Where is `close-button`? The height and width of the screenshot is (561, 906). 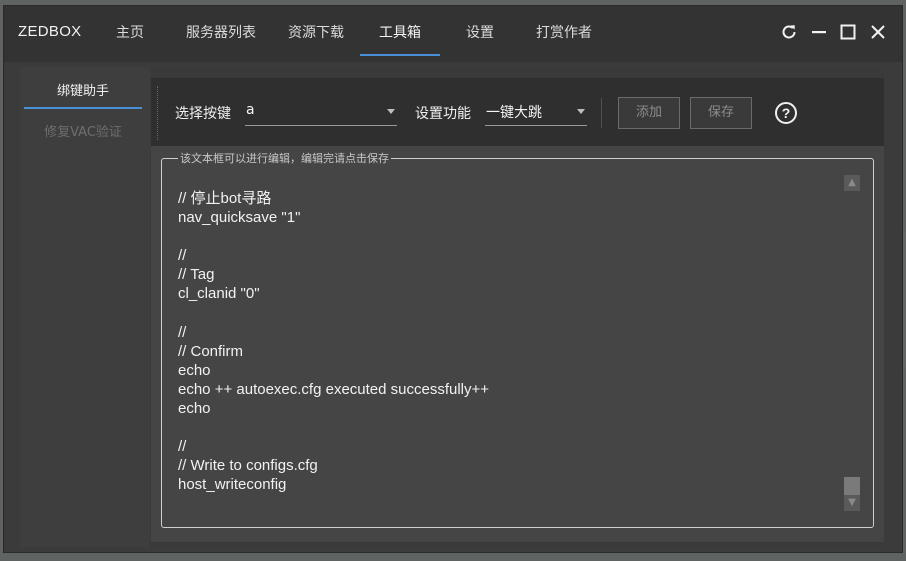
close-button is located at coordinates (878, 32).